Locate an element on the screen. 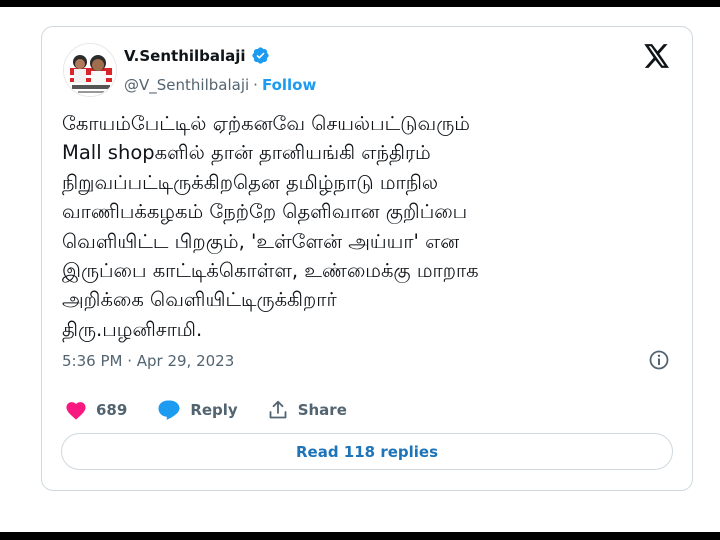  reply-label: Reply is located at coordinates (214, 410).